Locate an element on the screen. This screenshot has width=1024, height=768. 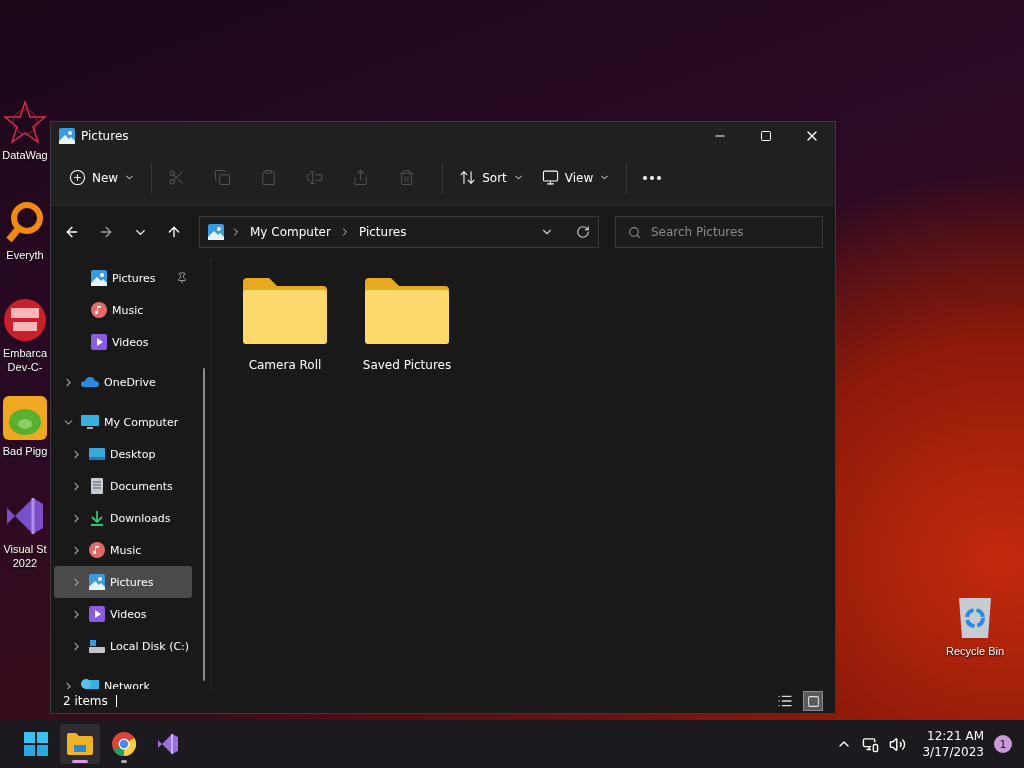
speaker-icon is located at coordinates (898, 744).